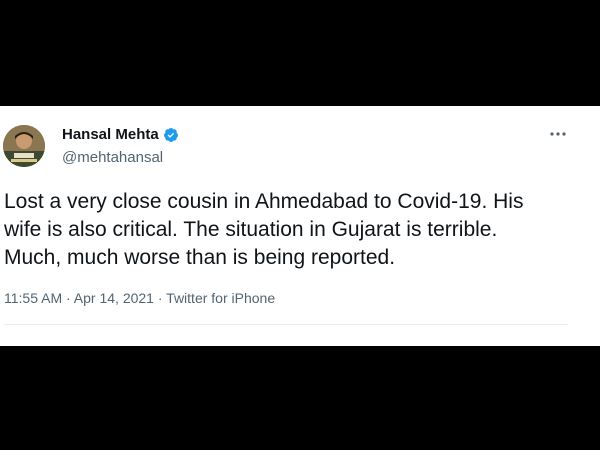 The height and width of the screenshot is (450, 600). What do you see at coordinates (24, 146) in the screenshot?
I see `avatar` at bounding box center [24, 146].